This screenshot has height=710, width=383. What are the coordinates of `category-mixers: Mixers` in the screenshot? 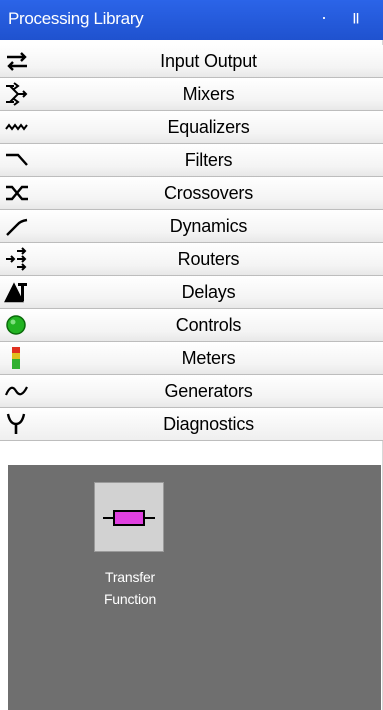 It's located at (191, 94).